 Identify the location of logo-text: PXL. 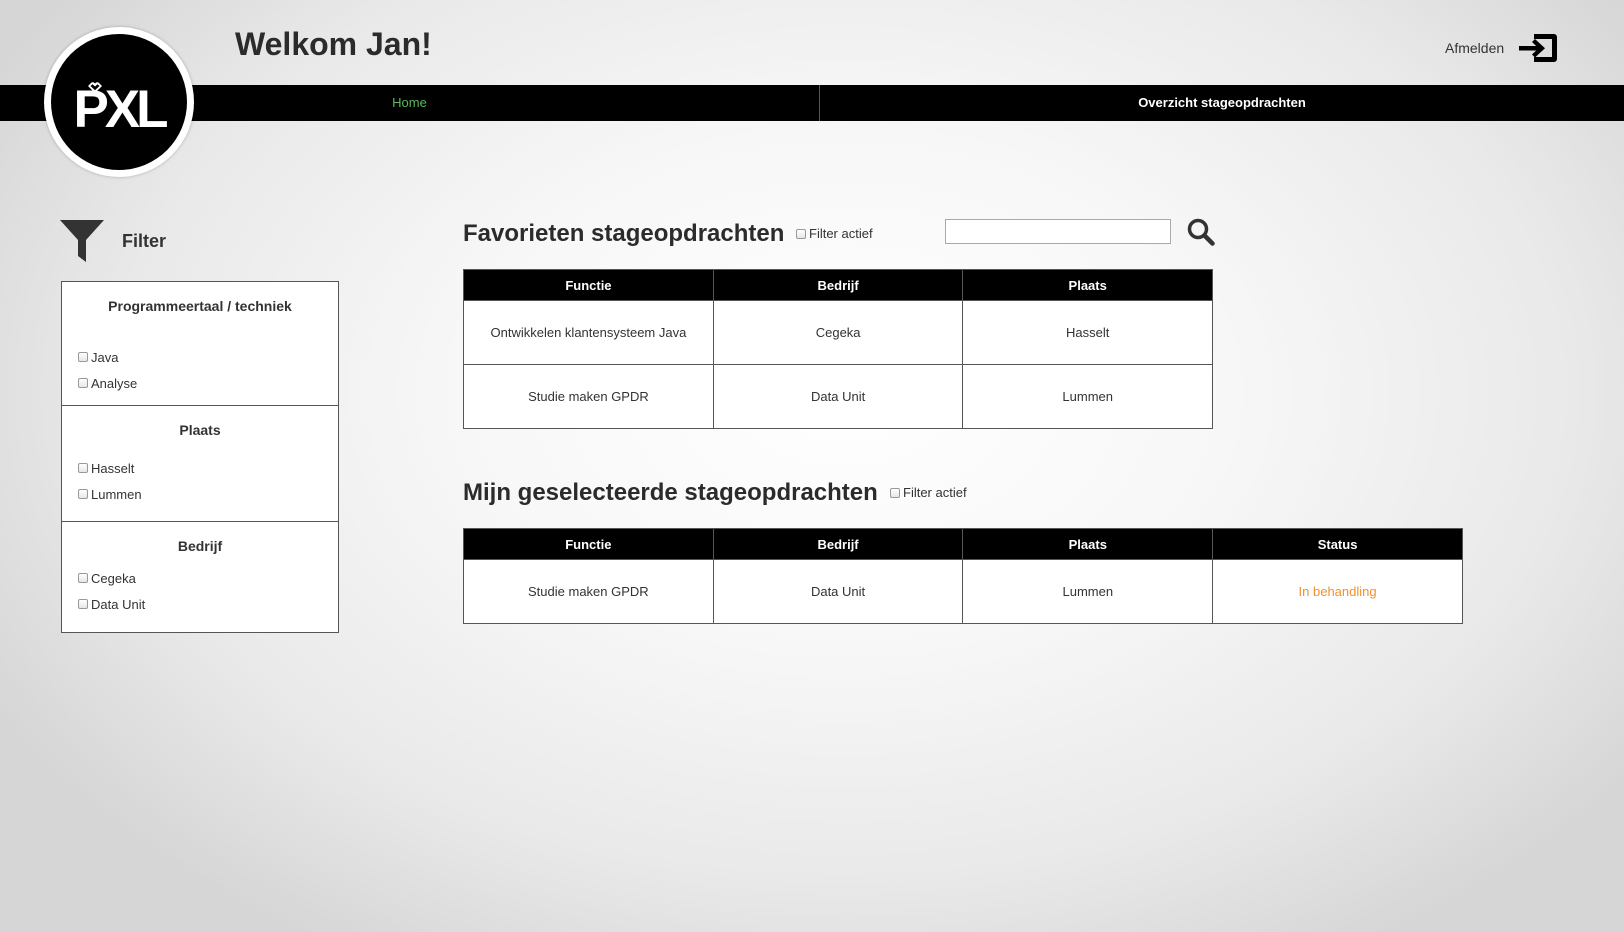
(120, 109).